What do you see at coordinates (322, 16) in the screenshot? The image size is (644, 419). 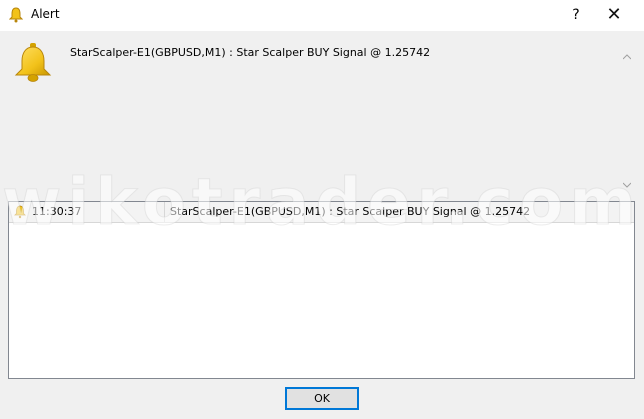 I see `title-bar: Alert ? ✕` at bounding box center [322, 16].